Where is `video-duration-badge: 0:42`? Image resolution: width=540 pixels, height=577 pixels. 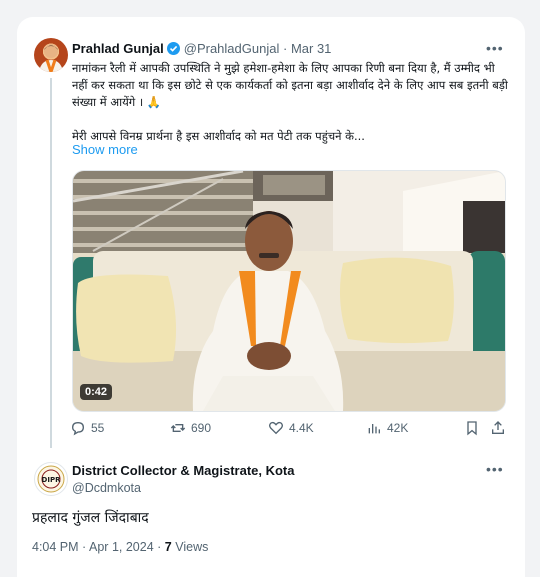
video-duration-badge: 0:42 is located at coordinates (96, 392).